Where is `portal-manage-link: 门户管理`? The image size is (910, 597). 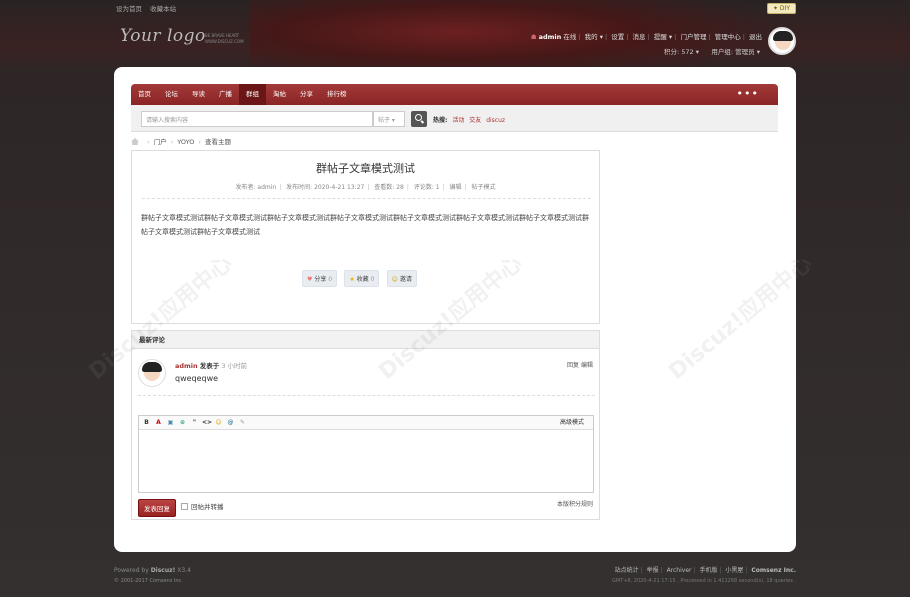 portal-manage-link: 门户管理 is located at coordinates (693, 37).